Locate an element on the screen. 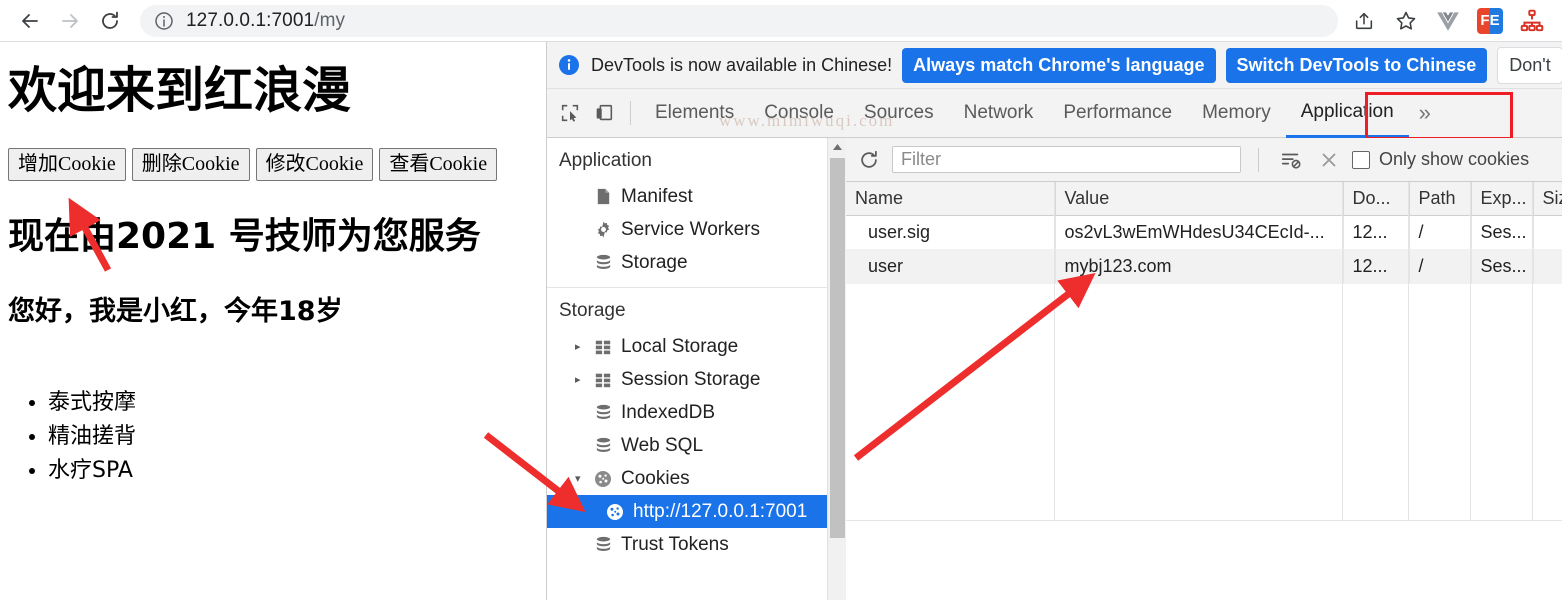  cookie-size-cell is located at coordinates (1547, 232).